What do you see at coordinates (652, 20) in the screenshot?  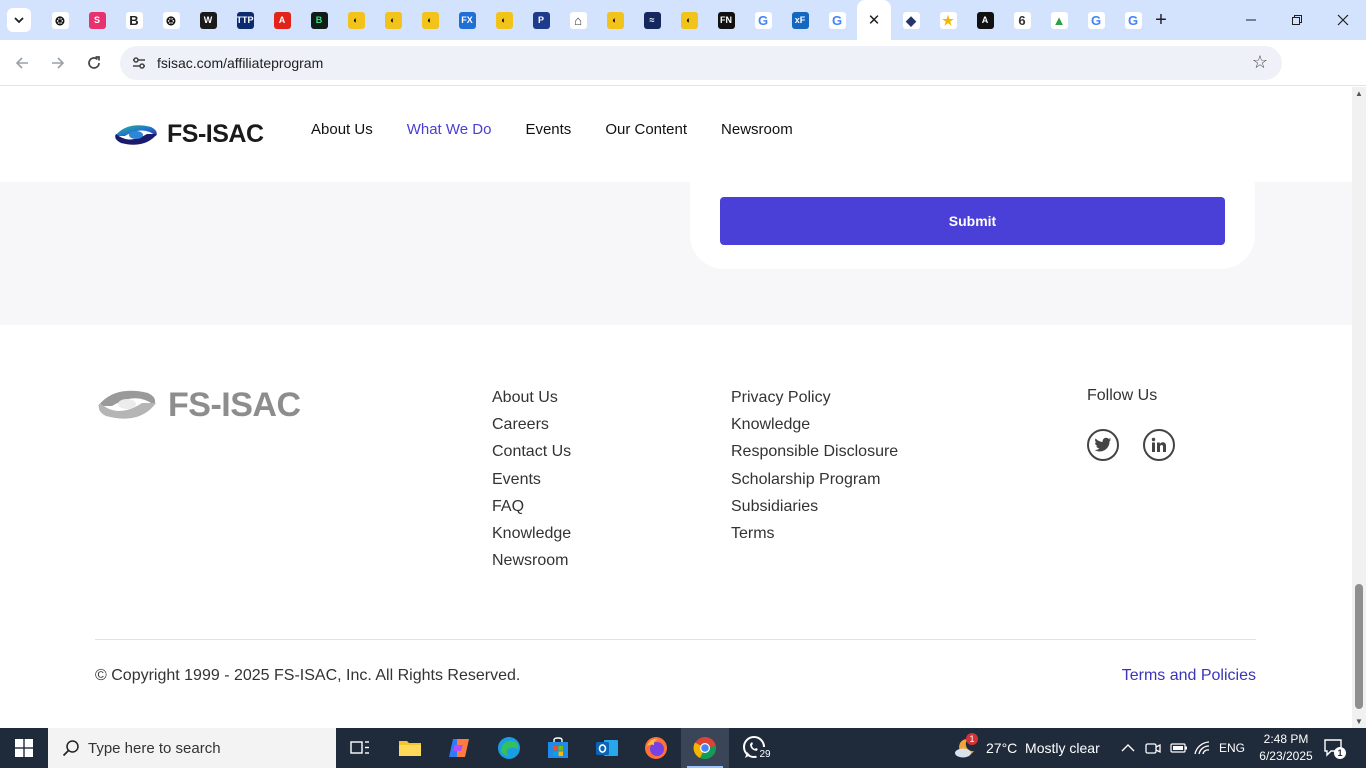 I see `tab: ≈` at bounding box center [652, 20].